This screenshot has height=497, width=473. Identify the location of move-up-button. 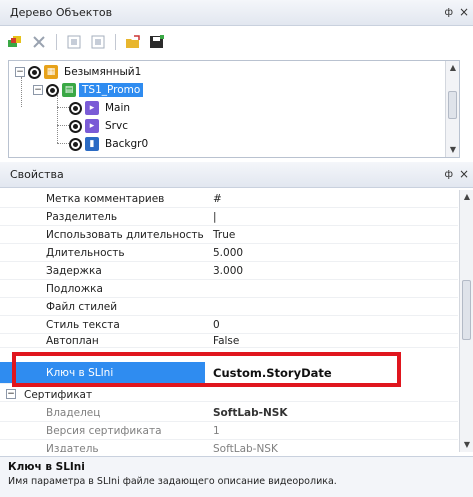
(74, 42).